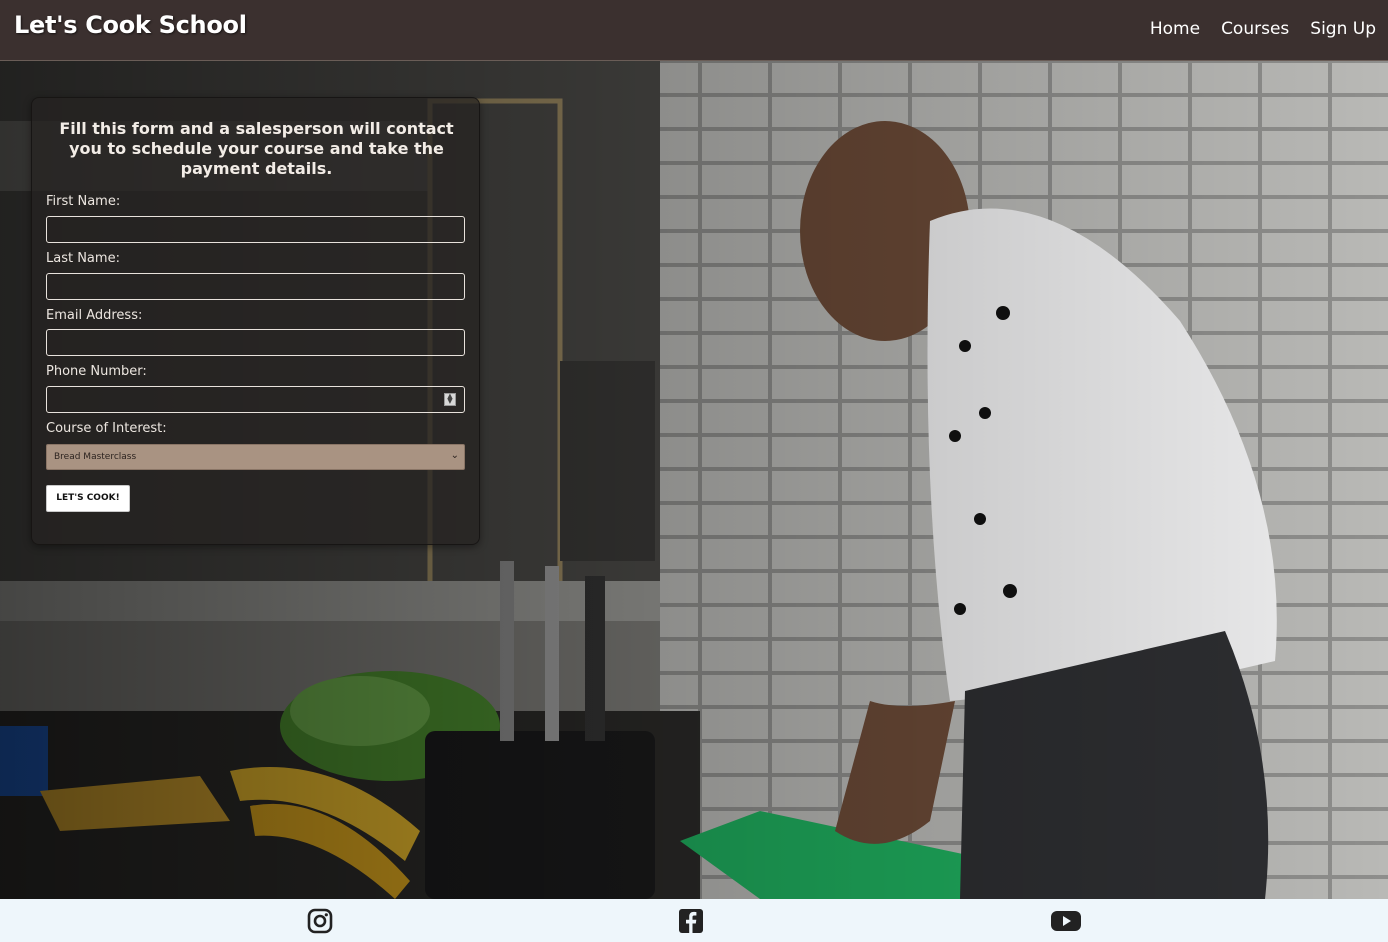 The image size is (1388, 942). I want to click on site-footer, so click(694, 920).